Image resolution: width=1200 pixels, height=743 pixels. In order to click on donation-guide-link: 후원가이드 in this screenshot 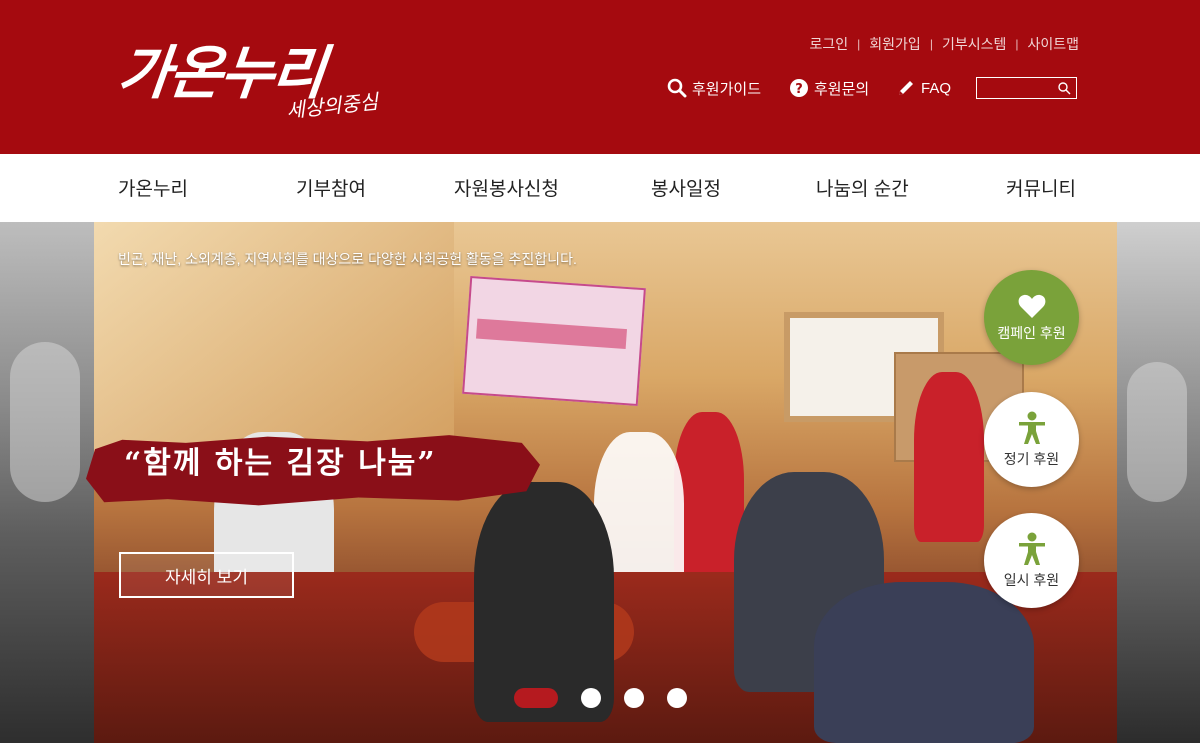, I will do `click(714, 88)`.